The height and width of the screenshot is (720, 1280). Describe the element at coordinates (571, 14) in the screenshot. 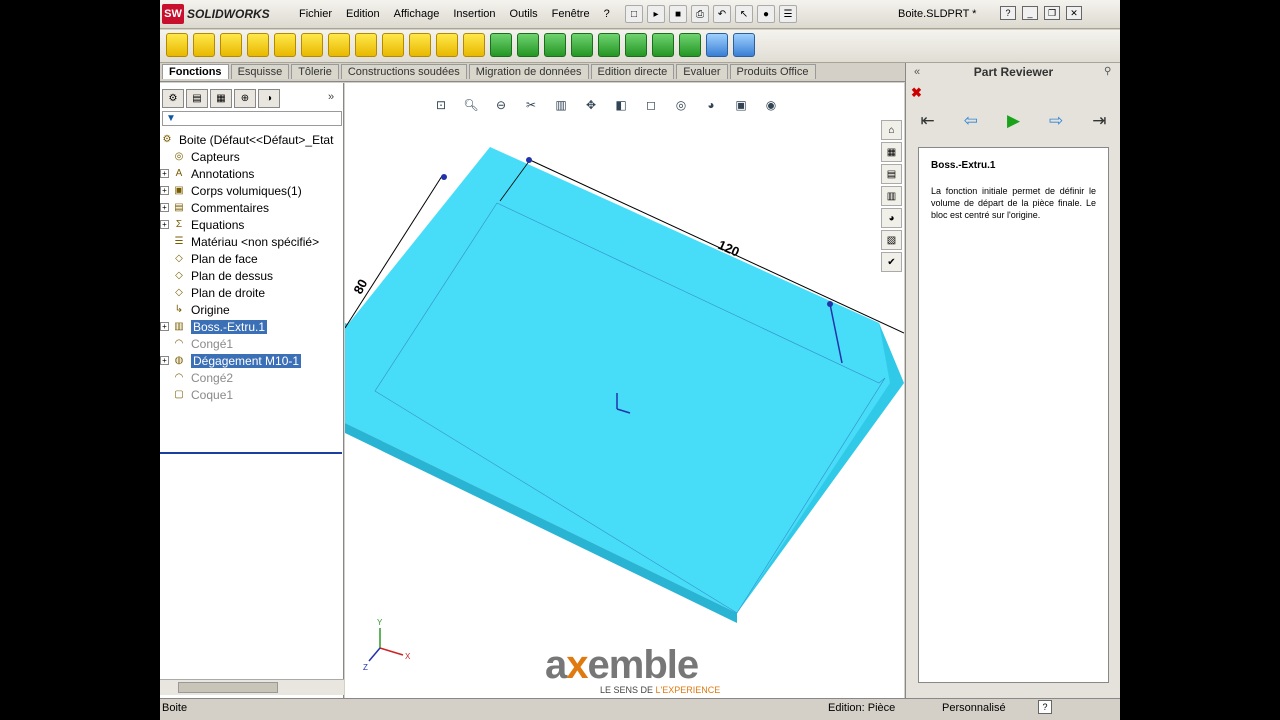

I see `menu-fenetre: Fenêtre` at that location.